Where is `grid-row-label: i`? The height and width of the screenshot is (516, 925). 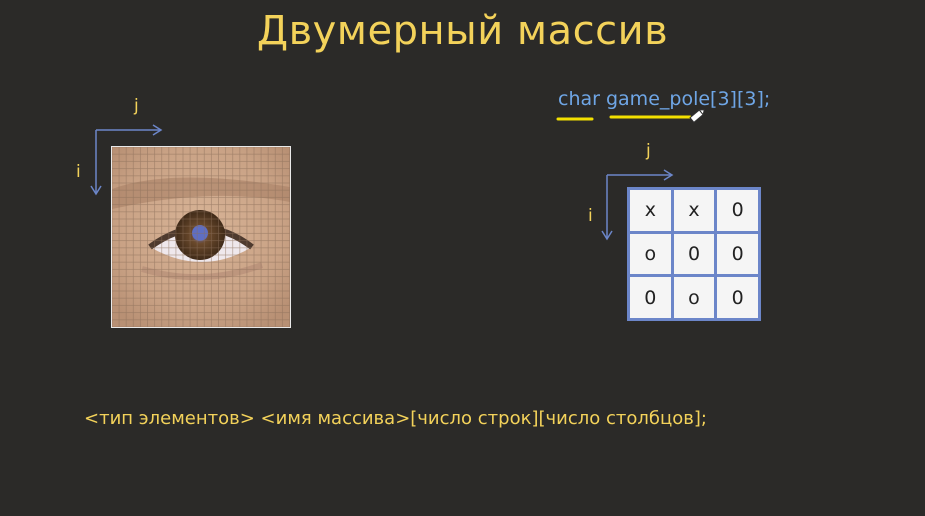
grid-row-label: i is located at coordinates (590, 216).